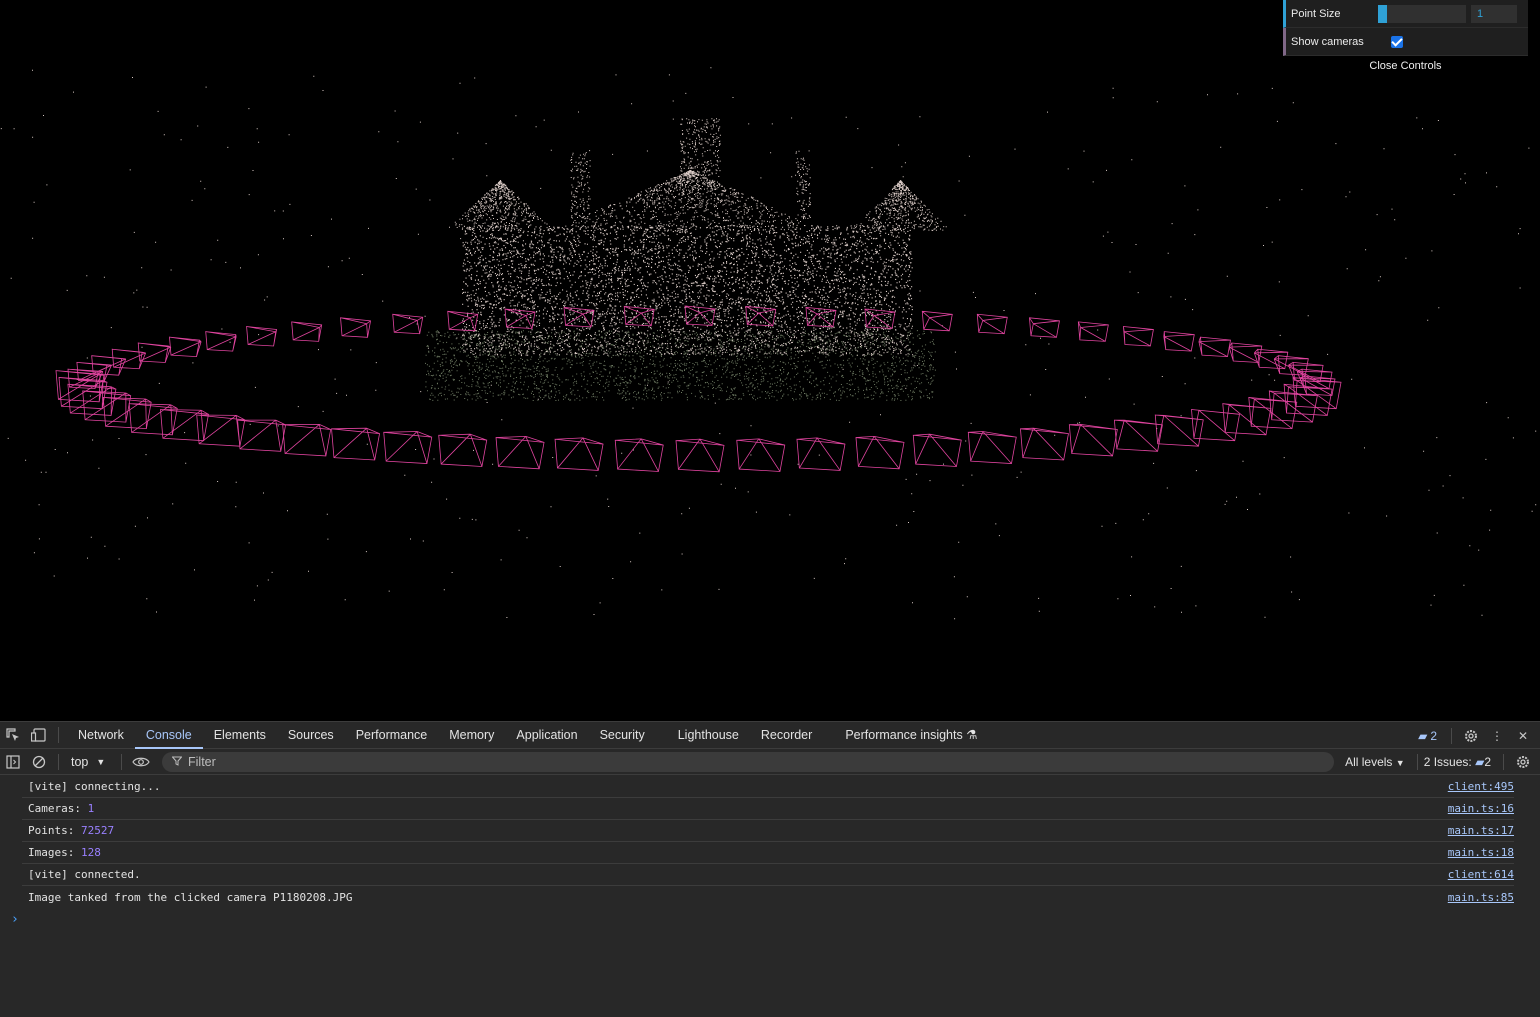  Describe the element at coordinates (1405, 66) in the screenshot. I see `close-controls-button: Close Controls` at that location.